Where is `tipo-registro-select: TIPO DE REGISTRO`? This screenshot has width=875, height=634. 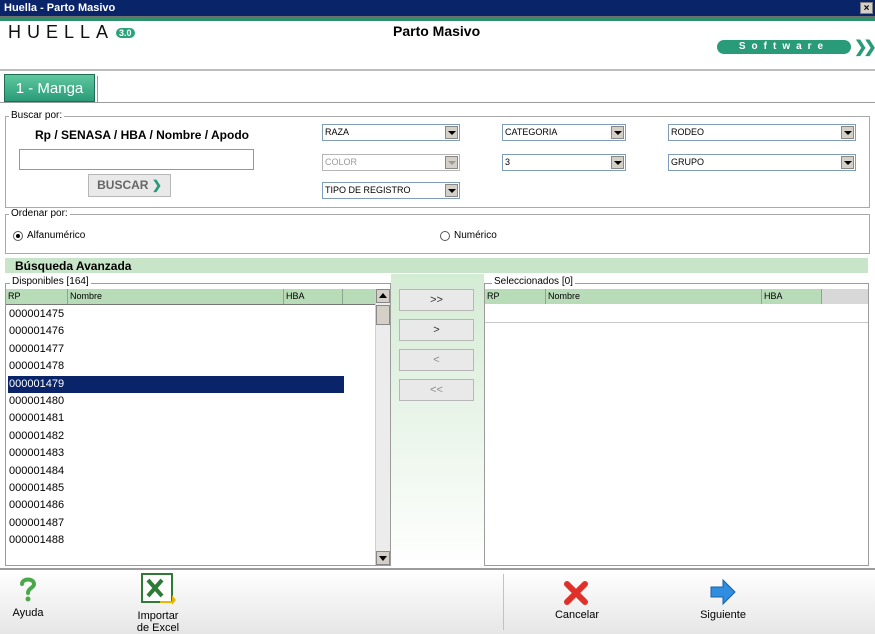 tipo-registro-select: TIPO DE REGISTRO is located at coordinates (391, 190).